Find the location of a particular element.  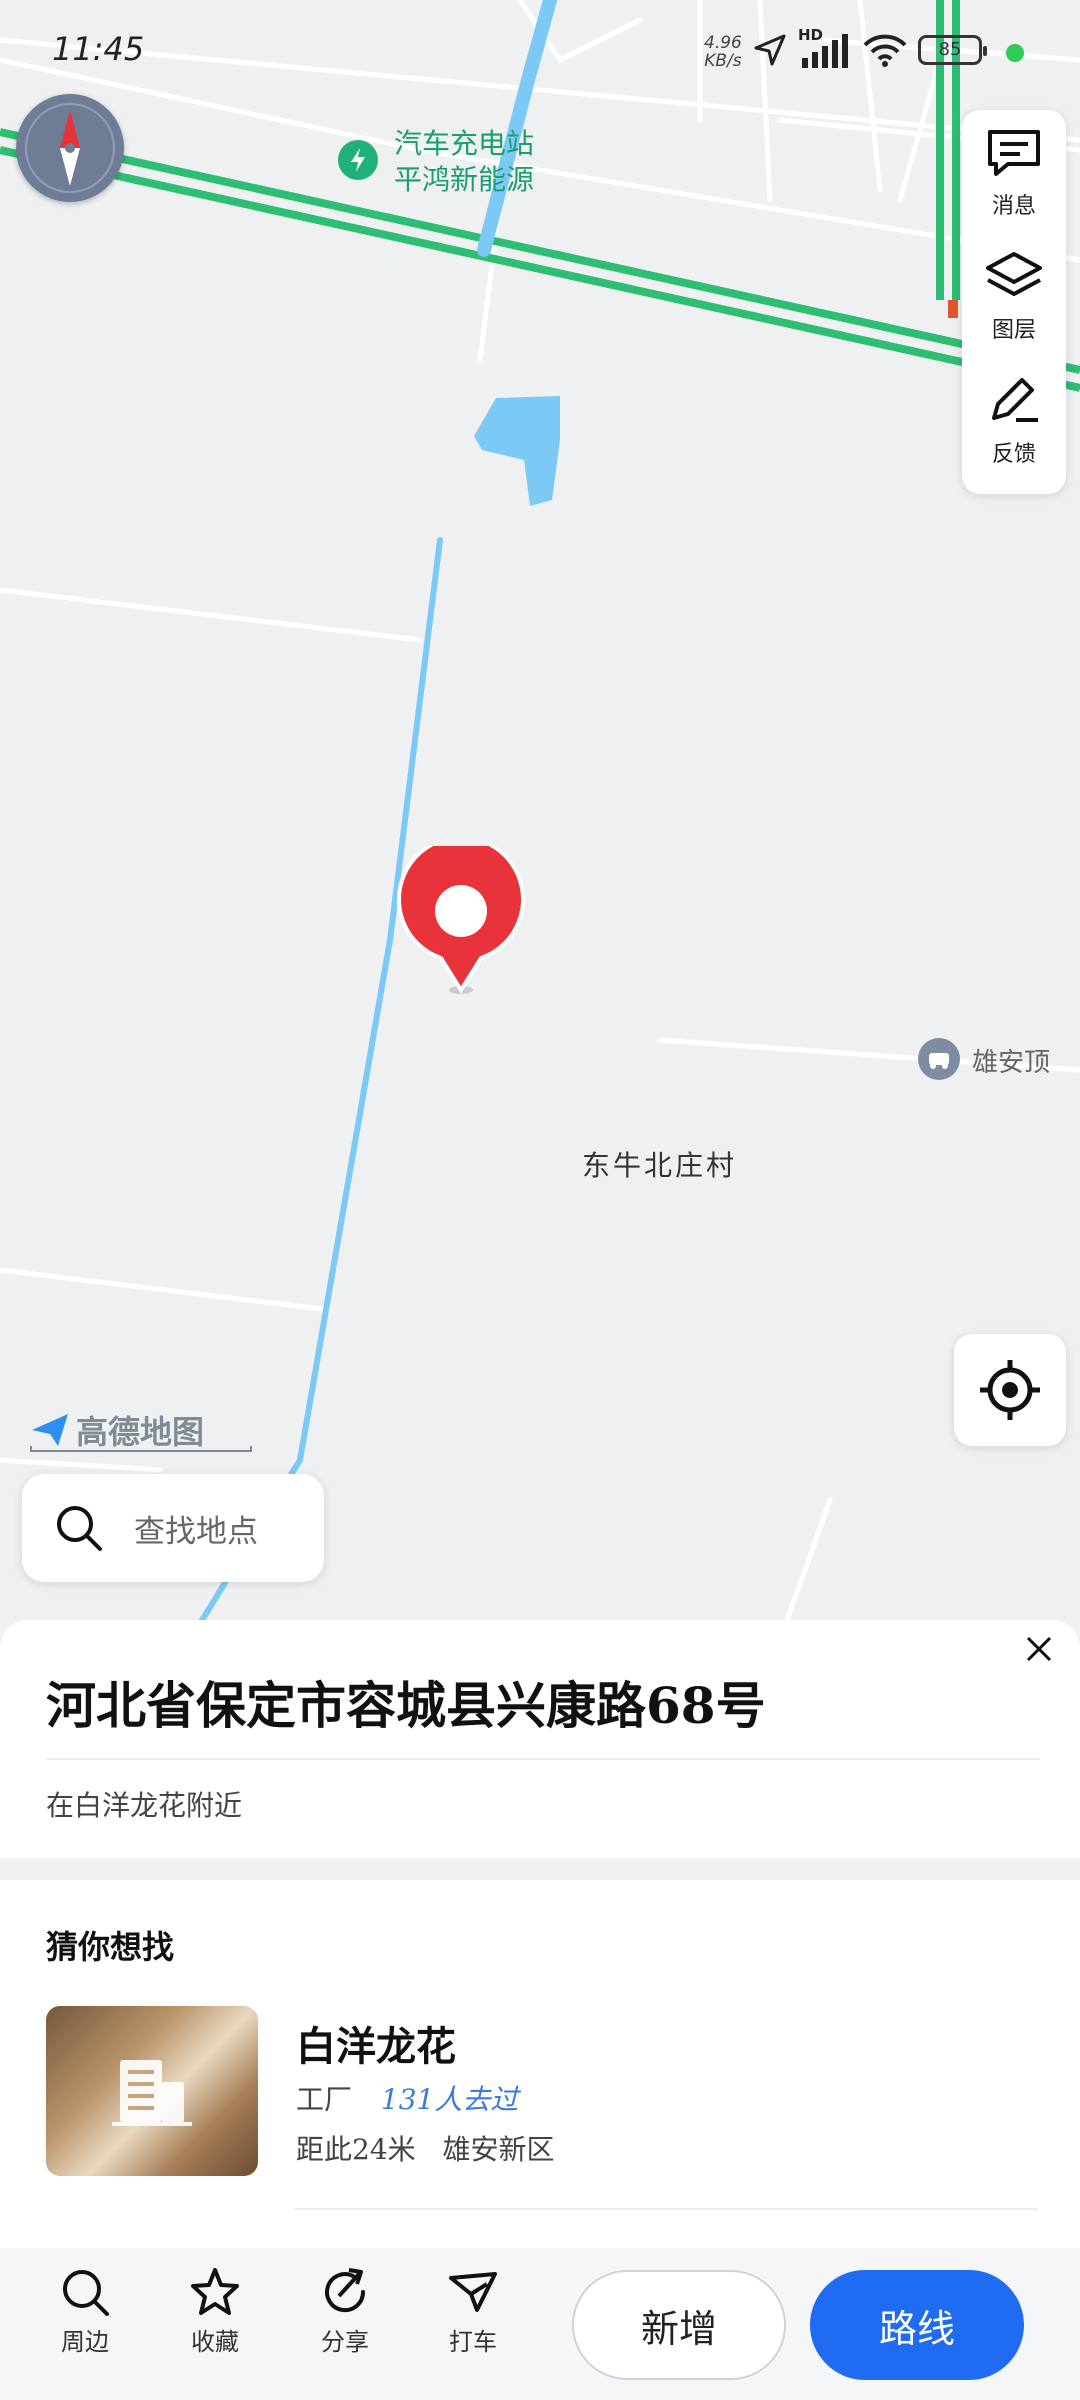

village-label: 东牛北庄村 is located at coordinates (660, 1165).